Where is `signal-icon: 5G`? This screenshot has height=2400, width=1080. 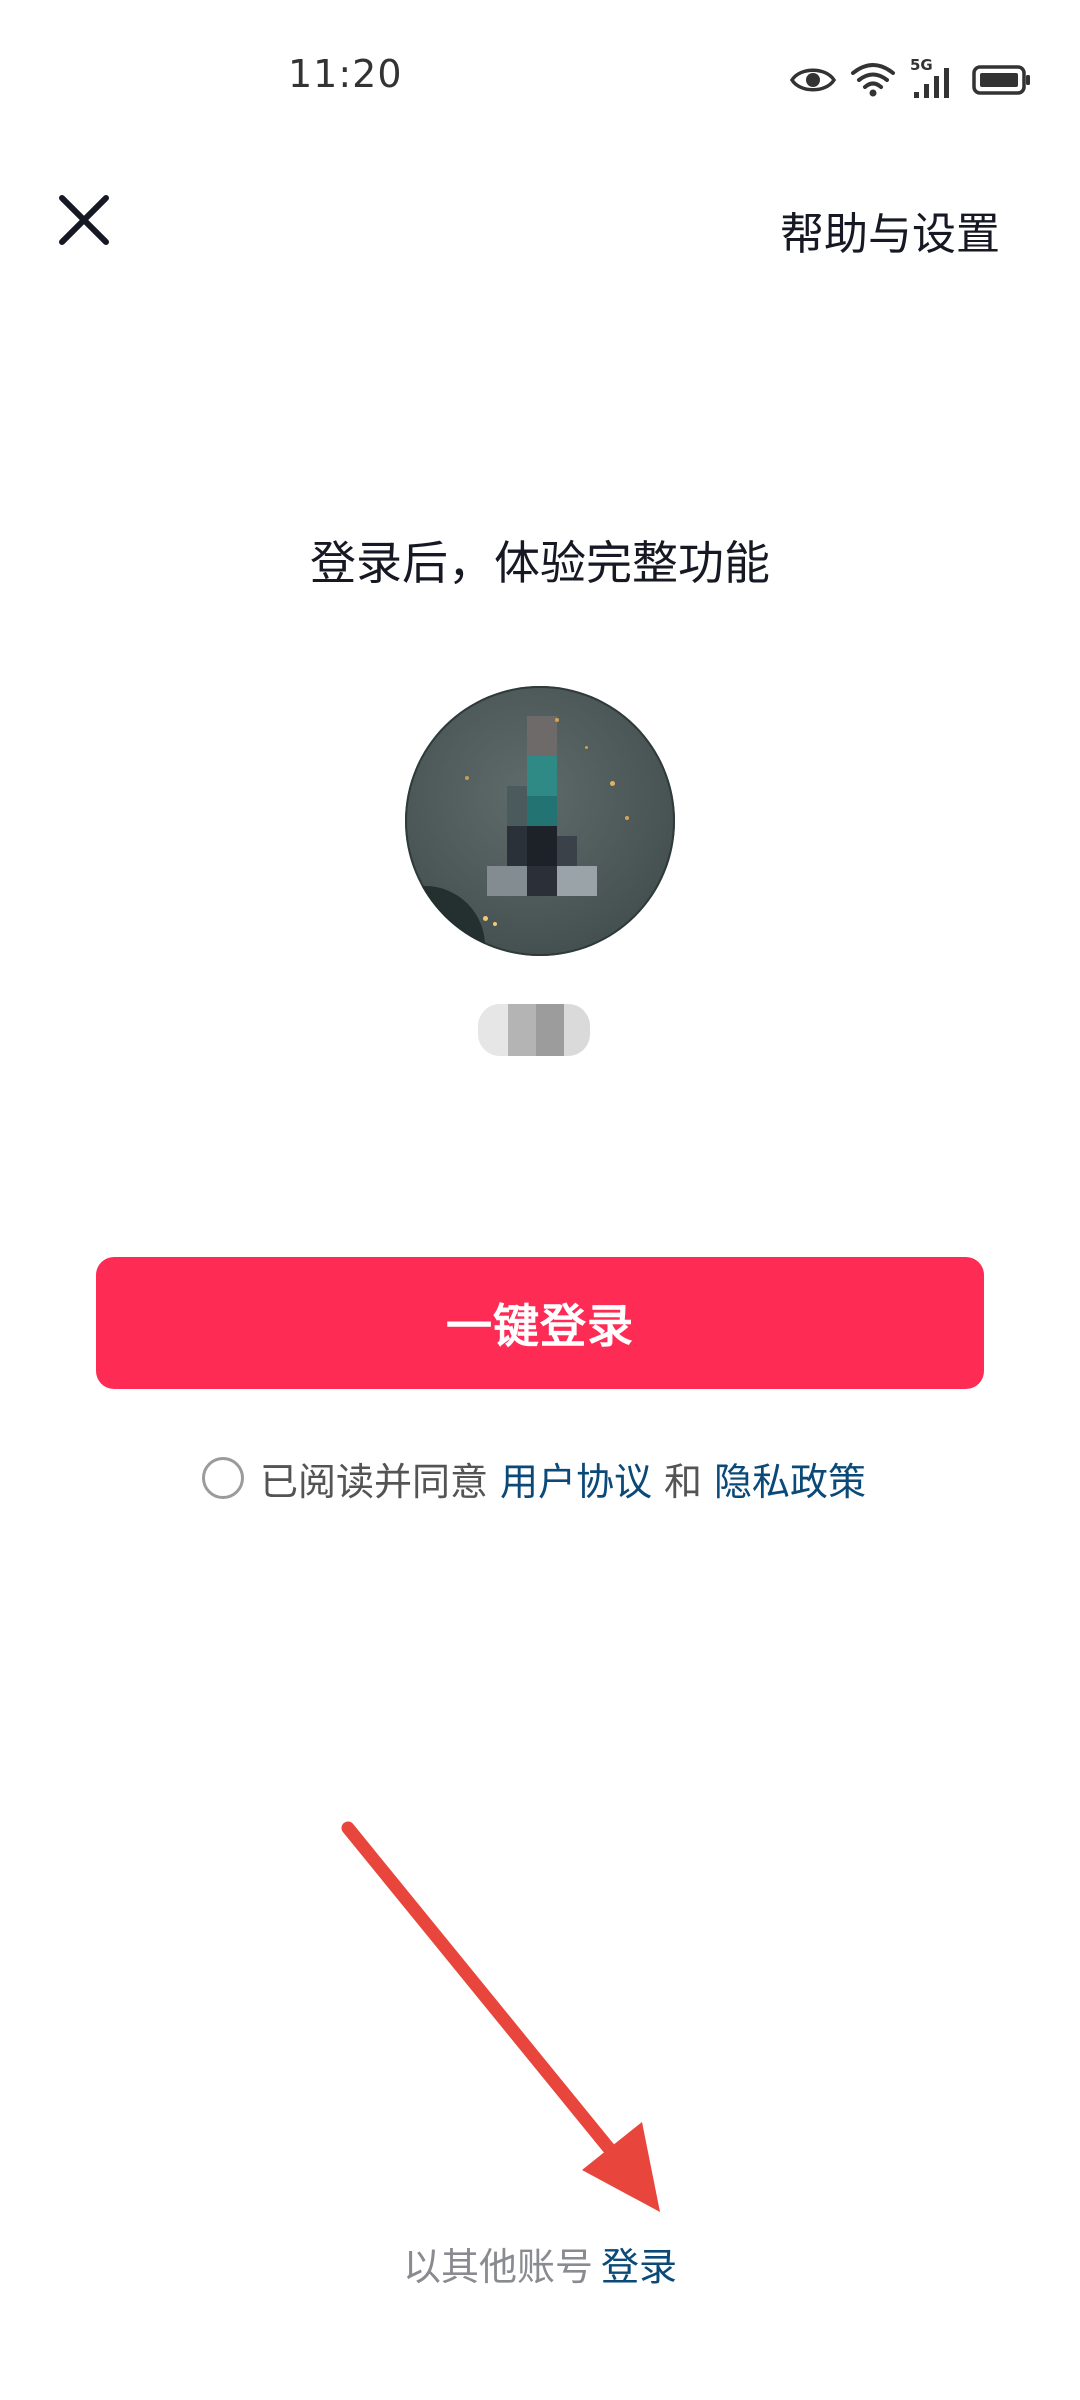
signal-icon: 5G is located at coordinates (934, 78).